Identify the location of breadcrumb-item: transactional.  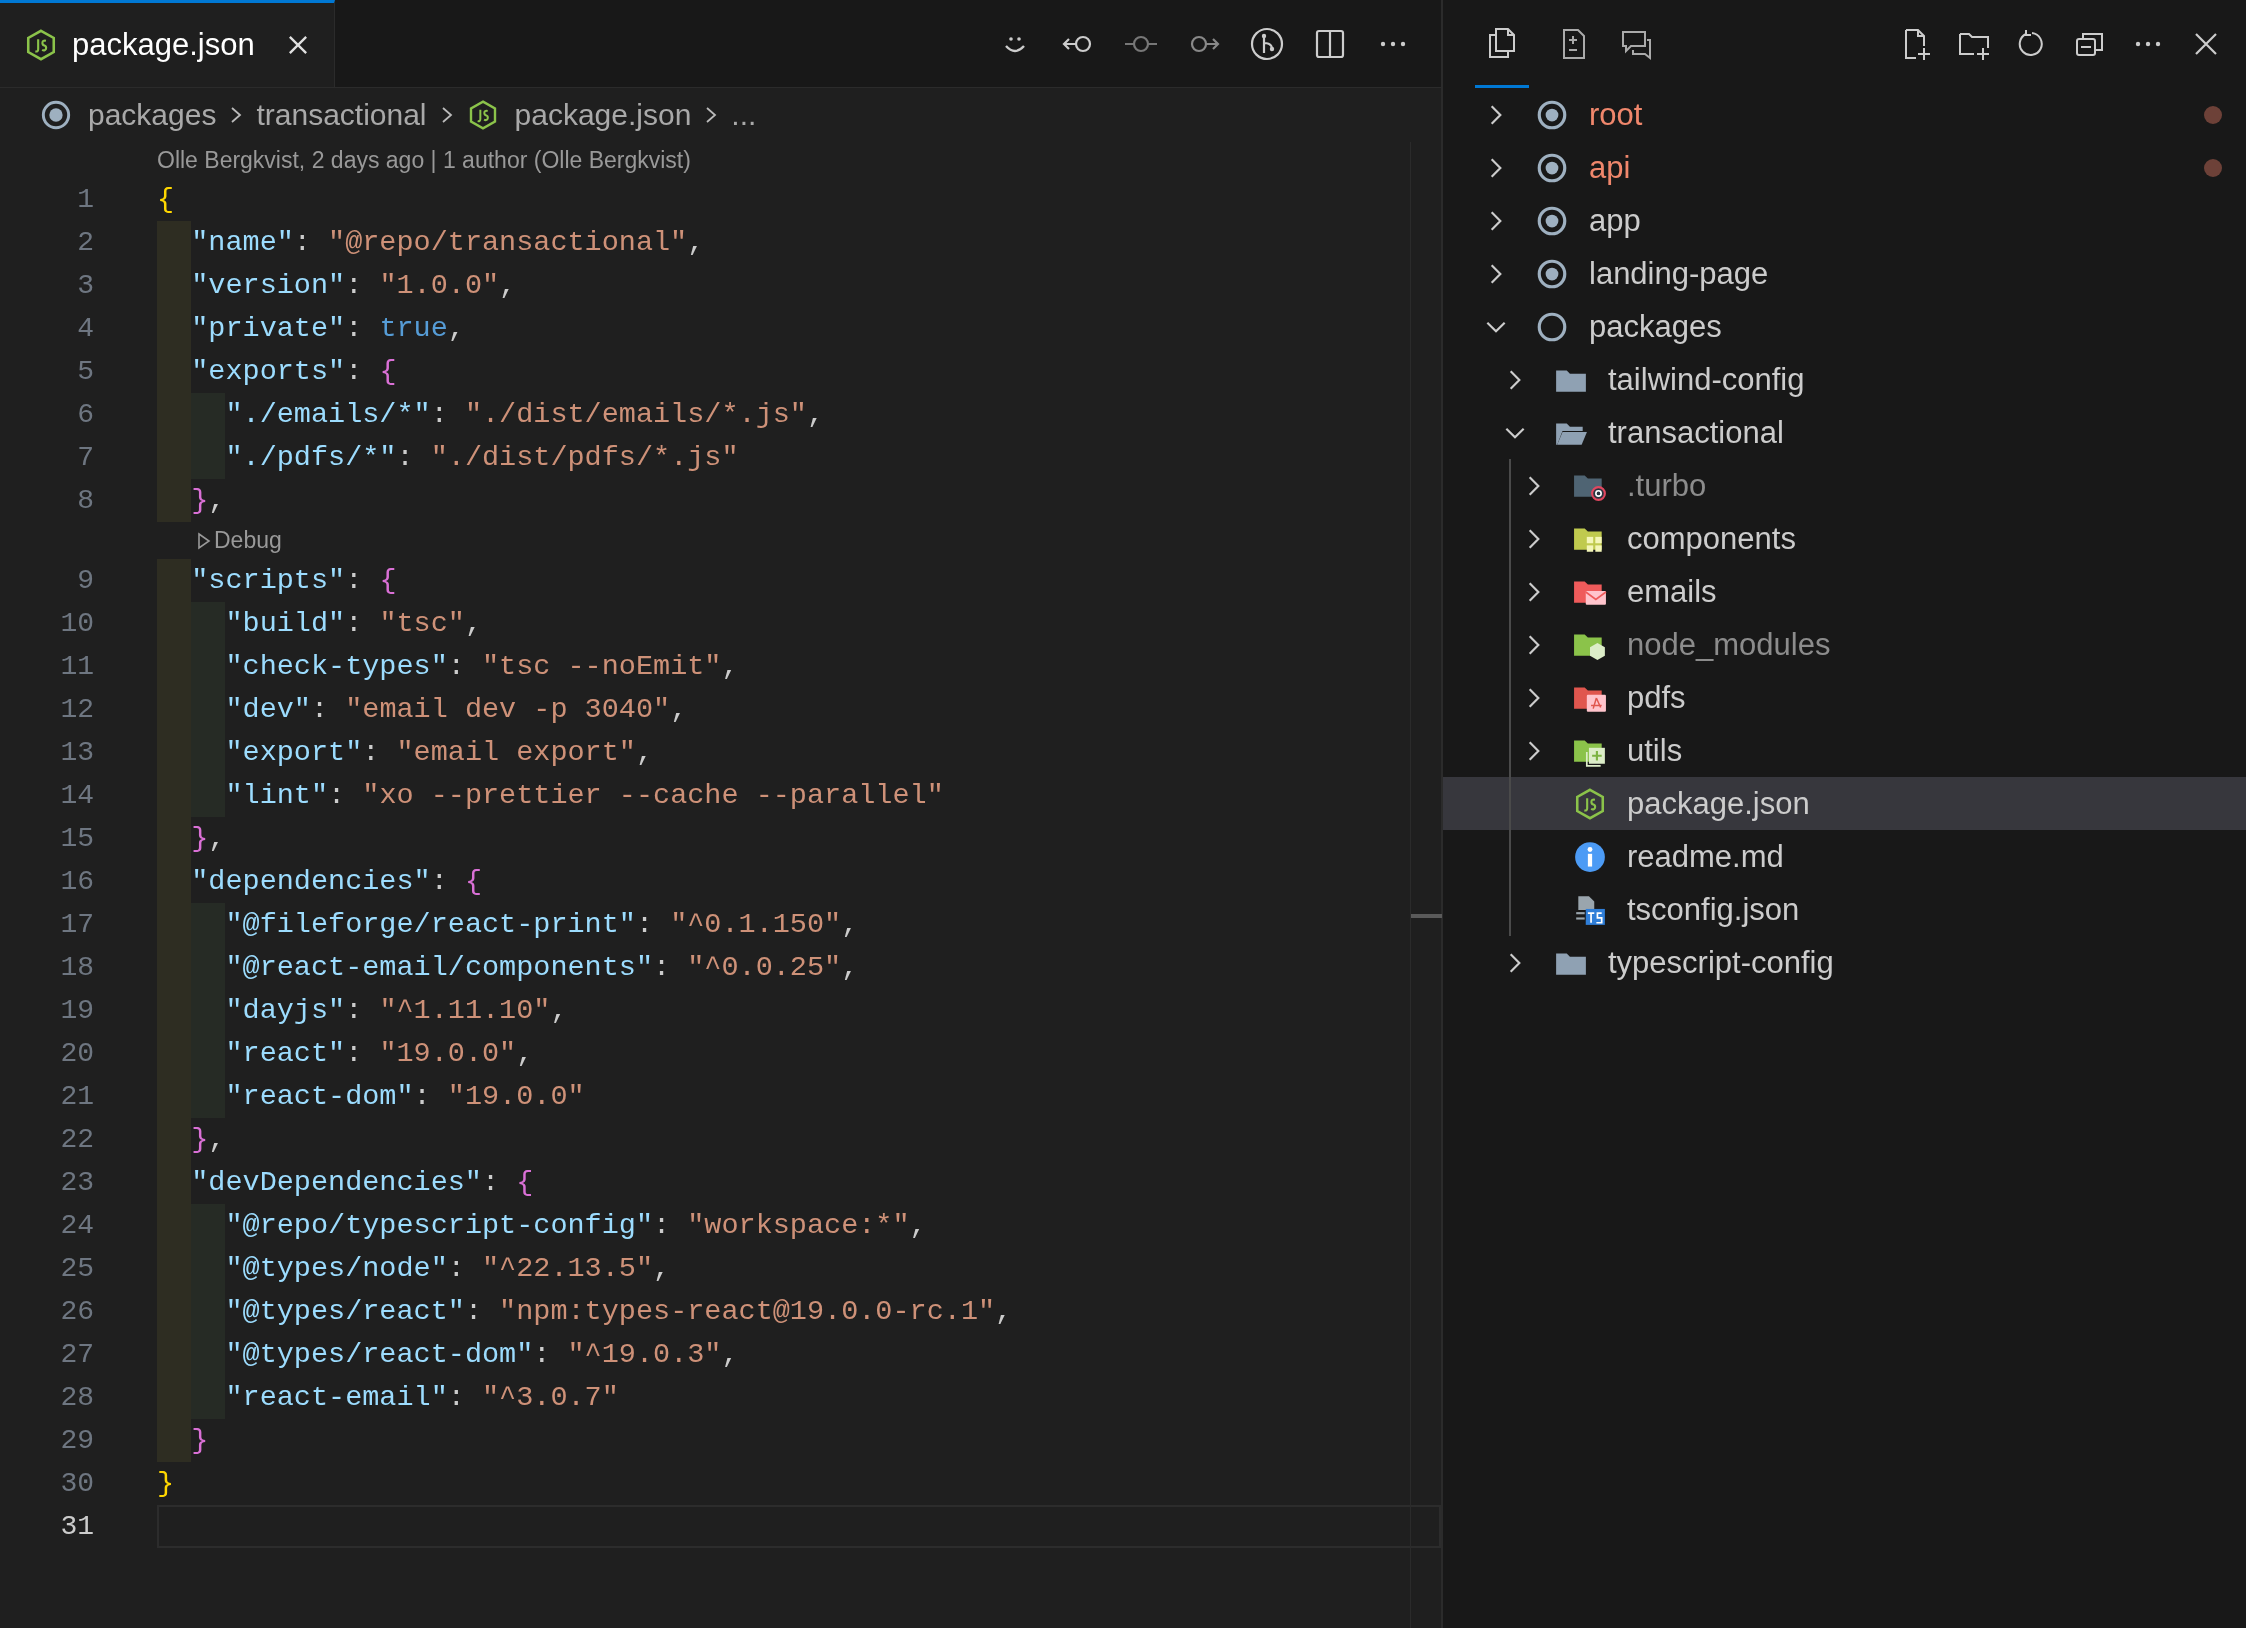
(341, 115).